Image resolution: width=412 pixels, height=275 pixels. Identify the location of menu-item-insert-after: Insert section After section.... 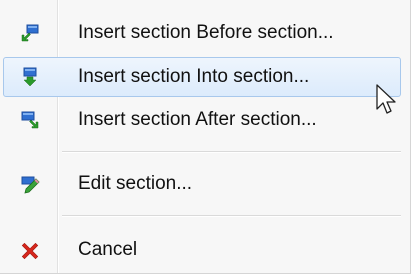
(202, 121).